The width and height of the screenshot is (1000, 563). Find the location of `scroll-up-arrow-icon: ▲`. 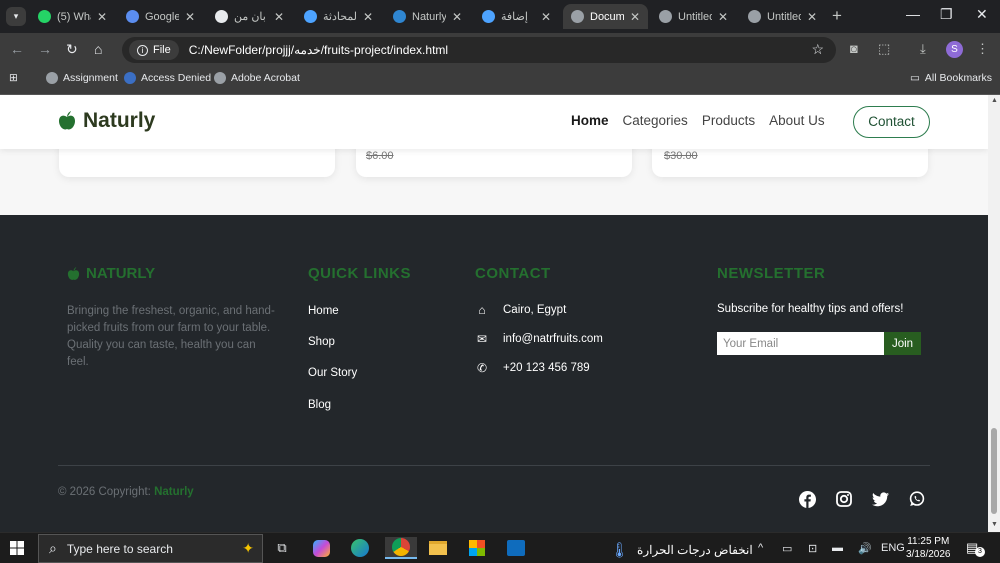

scroll-up-arrow-icon: ▲ is located at coordinates (994, 100).